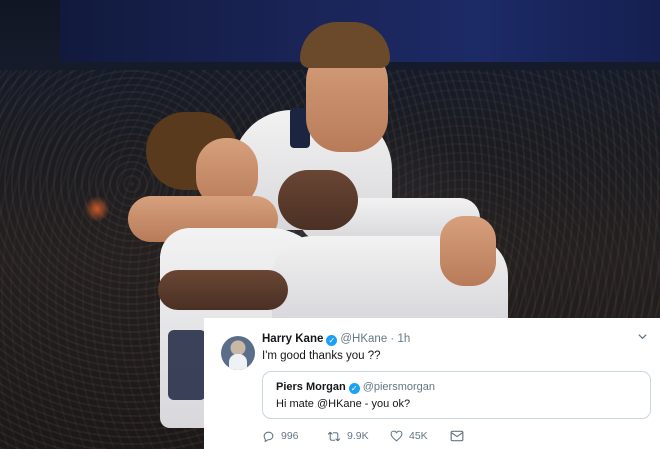  What do you see at coordinates (97, 209) in the screenshot?
I see `stadium-light` at bounding box center [97, 209].